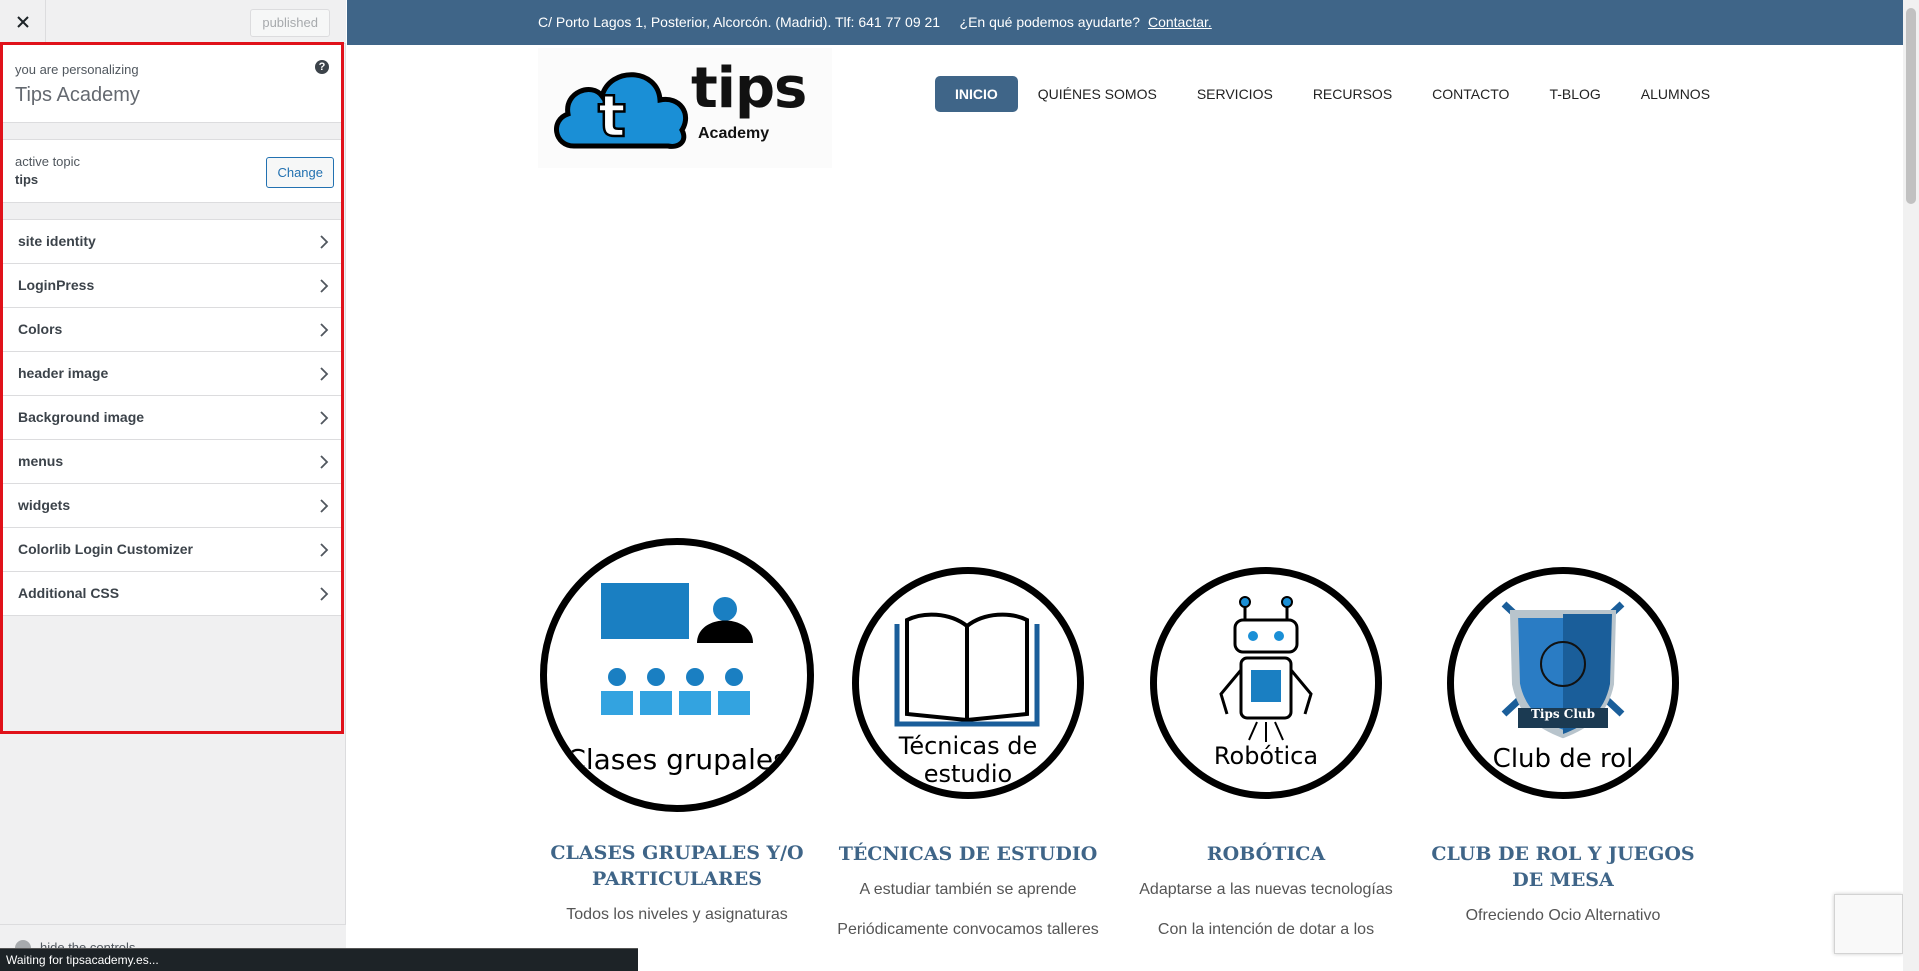 Image resolution: width=1919 pixels, height=971 pixels. Describe the element at coordinates (1563, 867) in the screenshot. I see `service-title: CLUB DE ROL Y JUEGOS DE MESA` at that location.